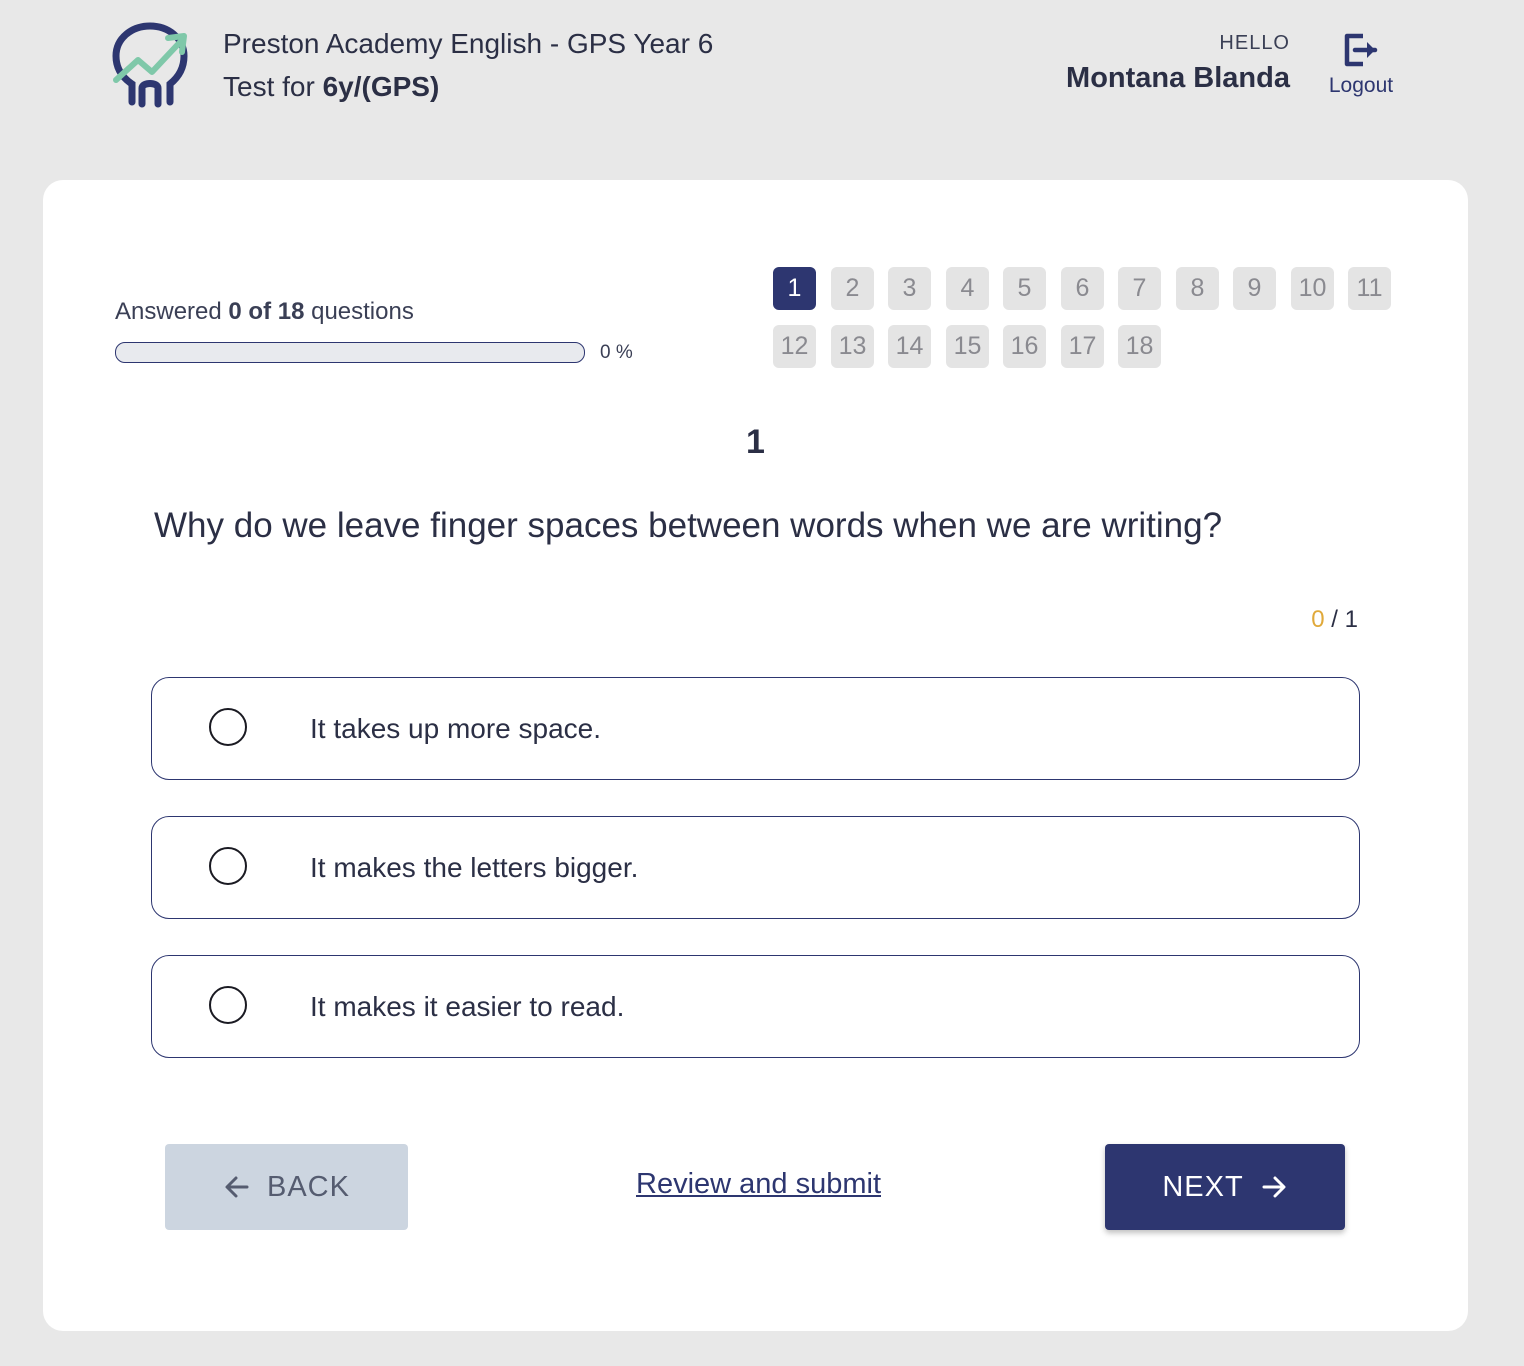  I want to click on question-nav-button-4: 4, so click(967, 288).